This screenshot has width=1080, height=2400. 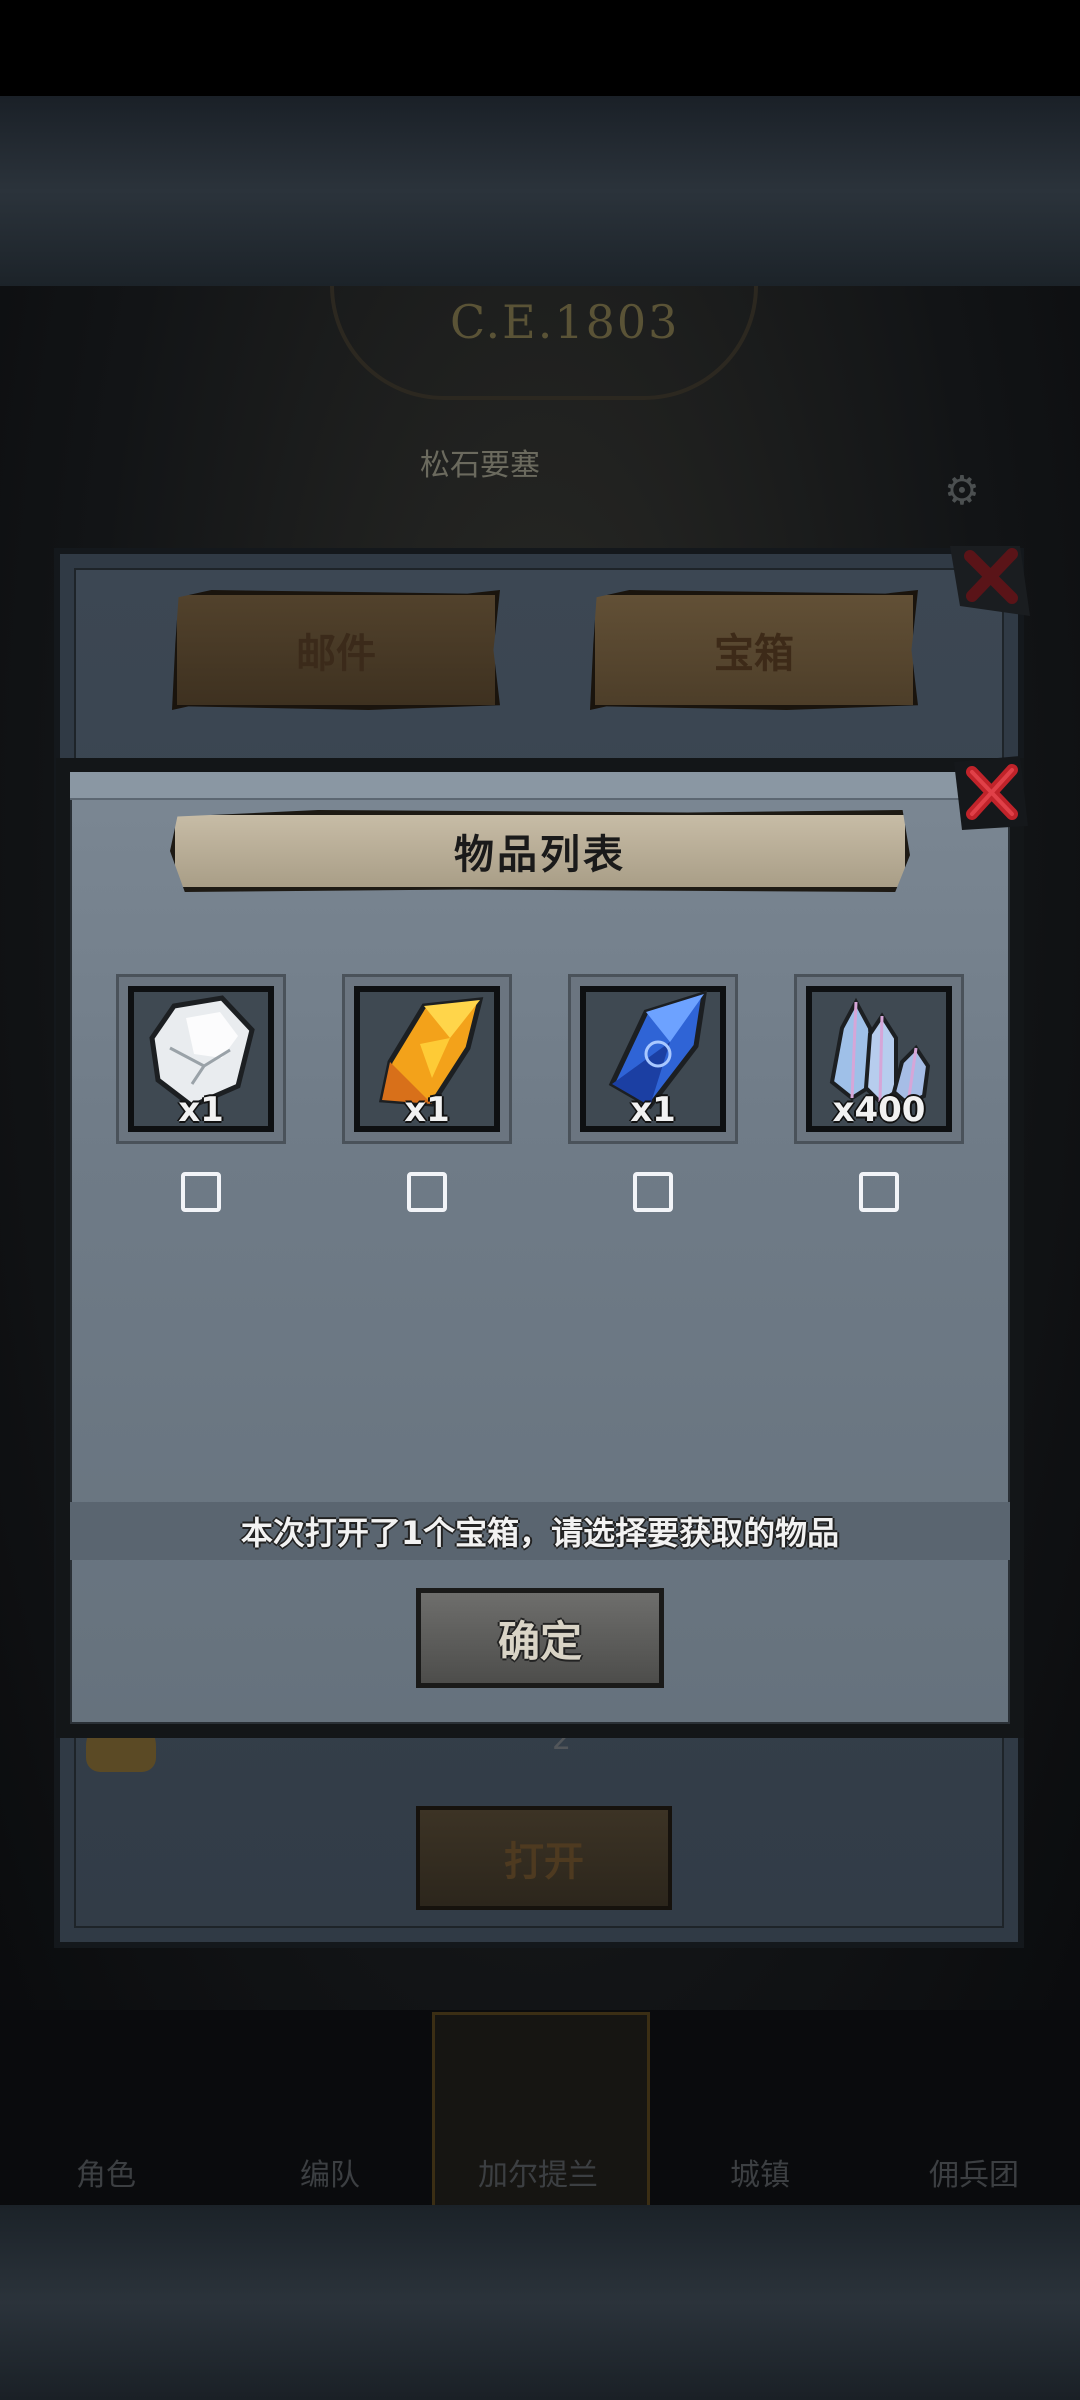 I want to click on selection-message: 本次打开了1个宝箱，请选择要获取的物品, so click(x=540, y=1533).